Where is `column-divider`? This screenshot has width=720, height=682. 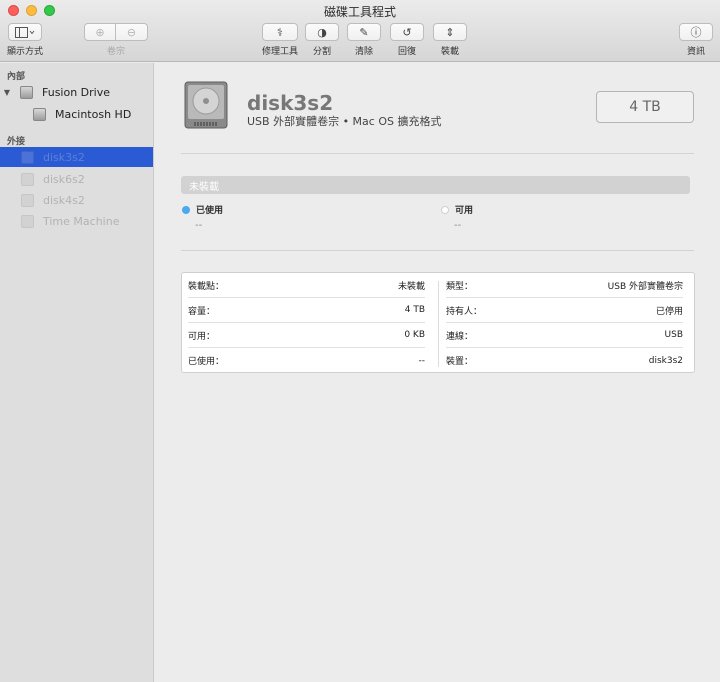 column-divider is located at coordinates (438, 324).